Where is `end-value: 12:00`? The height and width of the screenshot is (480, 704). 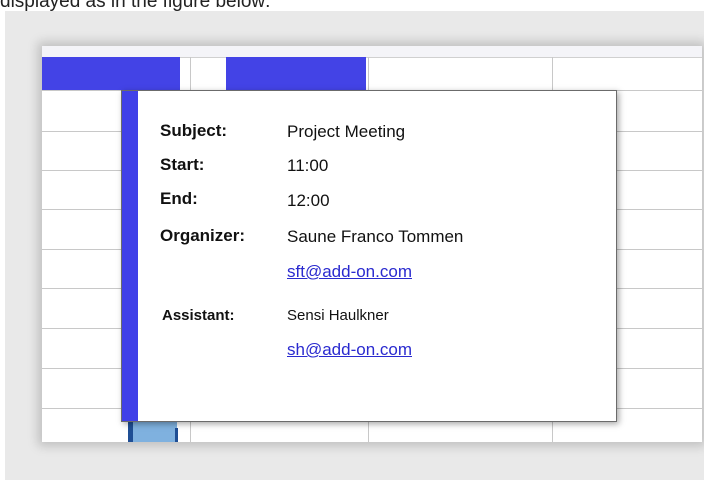 end-value: 12:00 is located at coordinates (308, 200).